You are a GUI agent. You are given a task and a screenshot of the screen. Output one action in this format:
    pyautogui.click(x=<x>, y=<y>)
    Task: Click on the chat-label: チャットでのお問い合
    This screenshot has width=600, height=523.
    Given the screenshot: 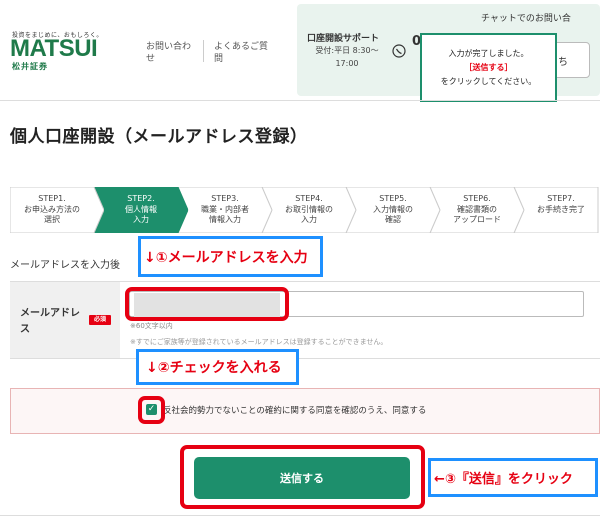 What is the action you would take?
    pyautogui.click(x=526, y=19)
    